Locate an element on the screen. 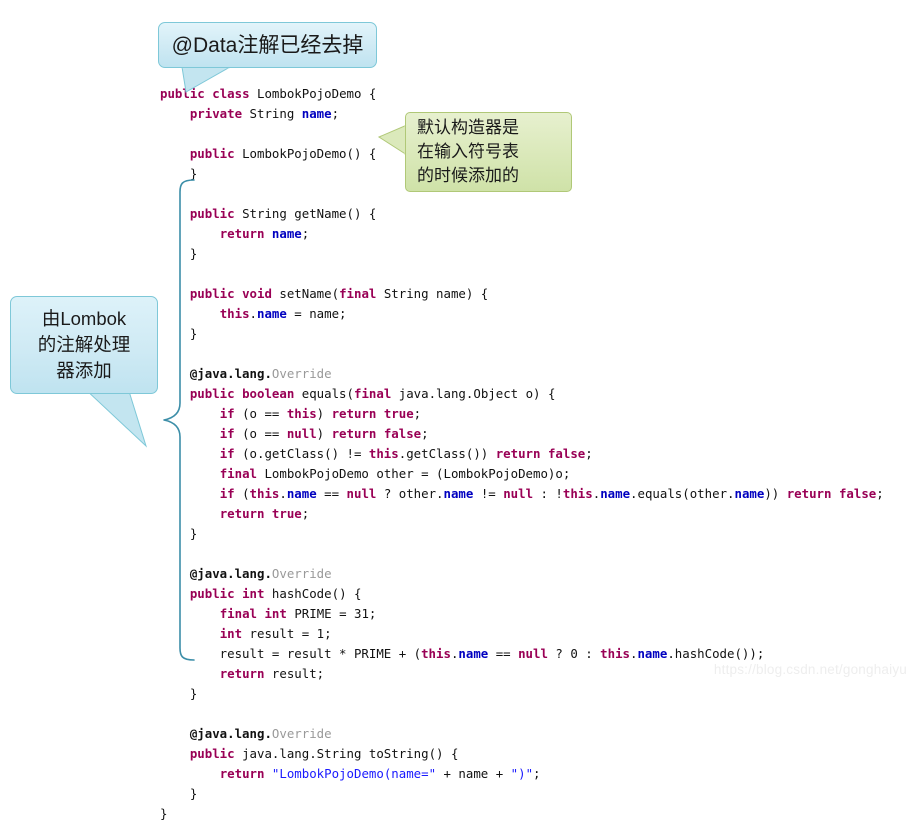  code-token: .equals(other. is located at coordinates (682, 493).